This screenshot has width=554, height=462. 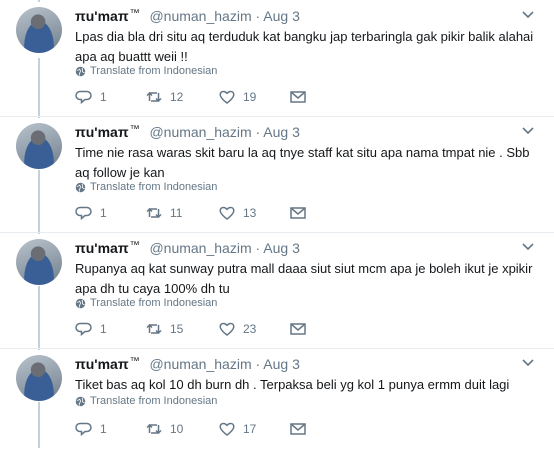 What do you see at coordinates (164, 329) in the screenshot?
I see `retweet-button: 15` at bounding box center [164, 329].